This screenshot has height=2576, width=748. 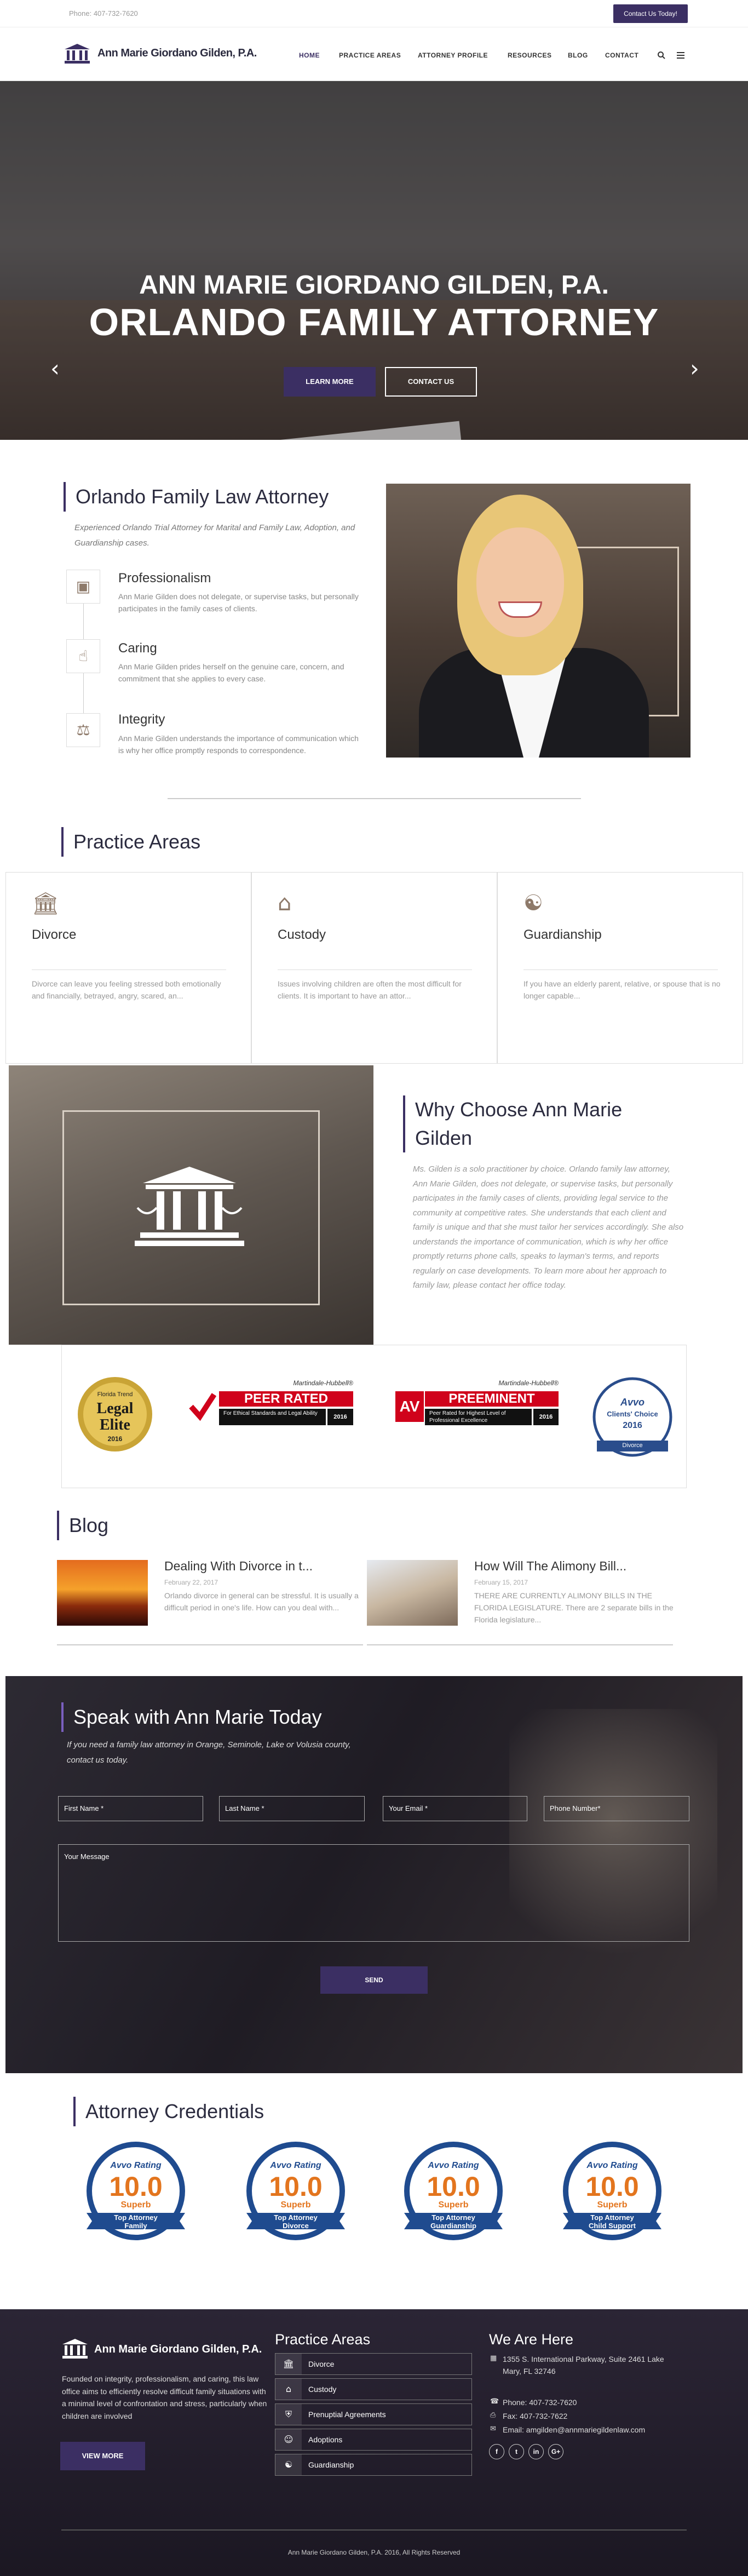 I want to click on top-phone: Phone: 407-732-7620, so click(x=103, y=14).